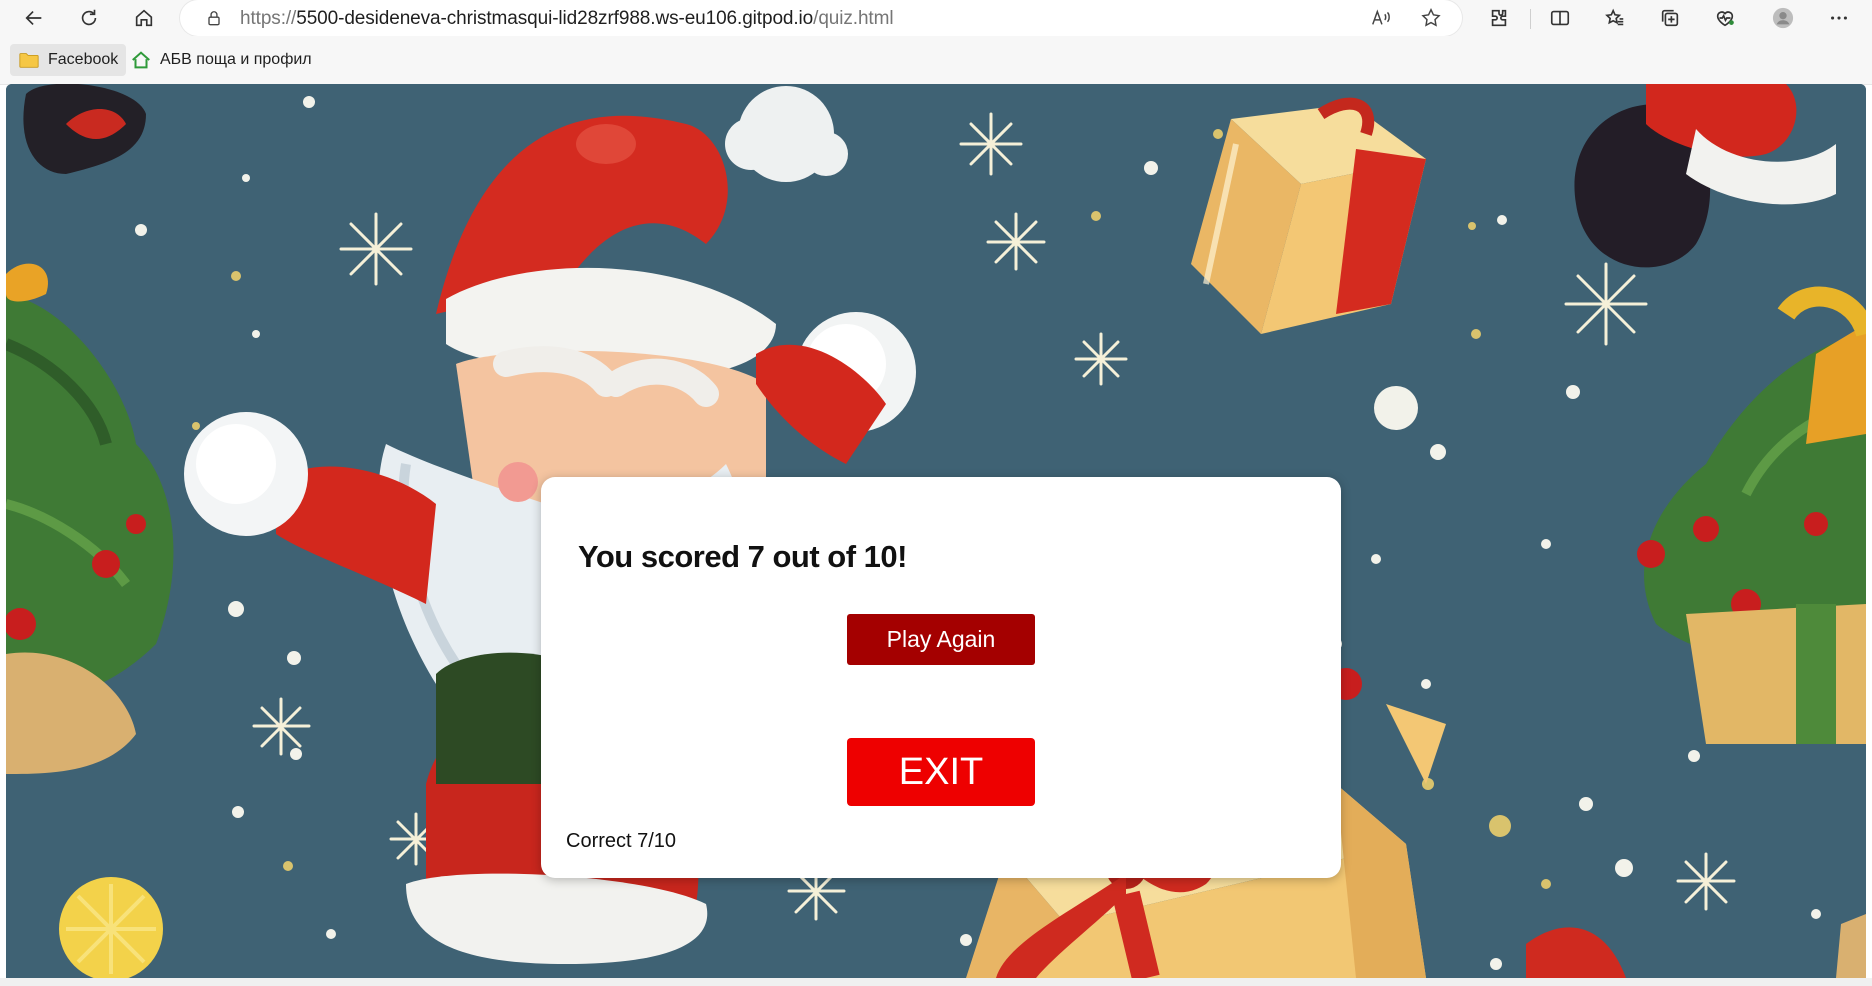 The image size is (1872, 986). Describe the element at coordinates (1560, 18) in the screenshot. I see `split-screen-icon` at that location.